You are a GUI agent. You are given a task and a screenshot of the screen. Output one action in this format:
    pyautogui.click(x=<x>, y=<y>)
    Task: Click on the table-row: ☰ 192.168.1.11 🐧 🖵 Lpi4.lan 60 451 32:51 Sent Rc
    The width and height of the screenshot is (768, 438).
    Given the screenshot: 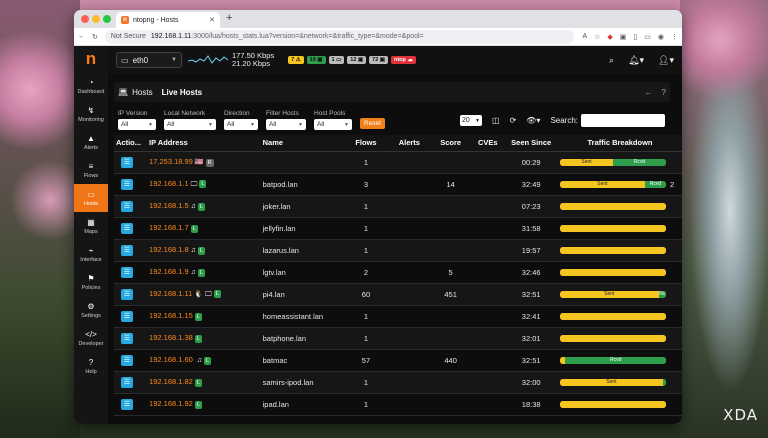 What is the action you would take?
    pyautogui.click(x=398, y=294)
    